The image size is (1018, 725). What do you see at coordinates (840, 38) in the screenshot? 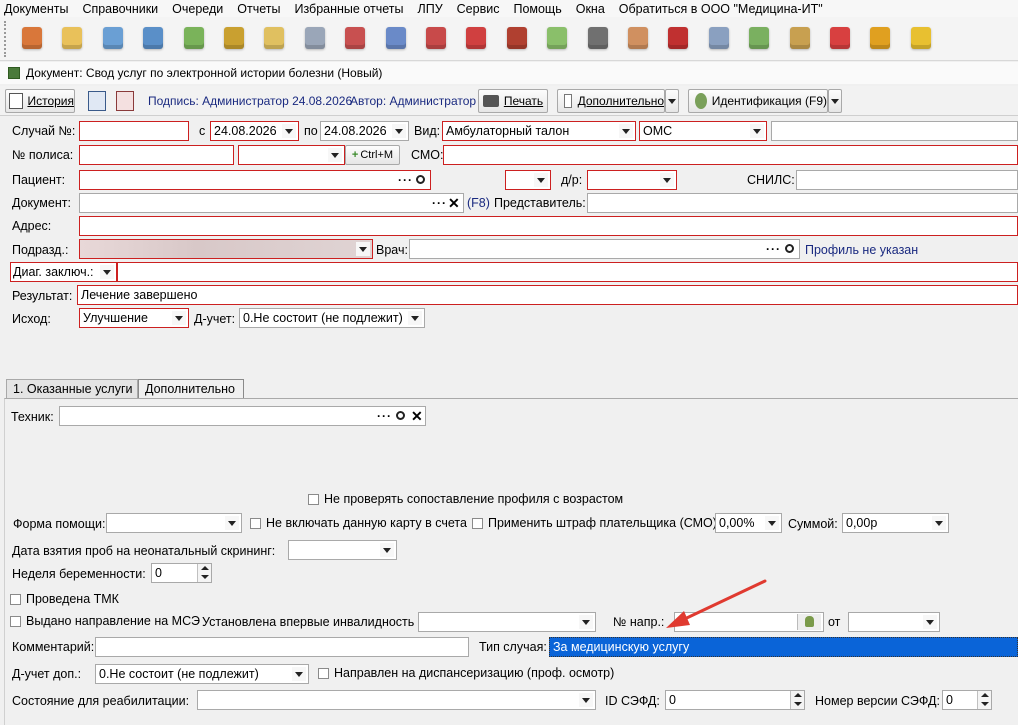
I see `modules-icon` at bounding box center [840, 38].